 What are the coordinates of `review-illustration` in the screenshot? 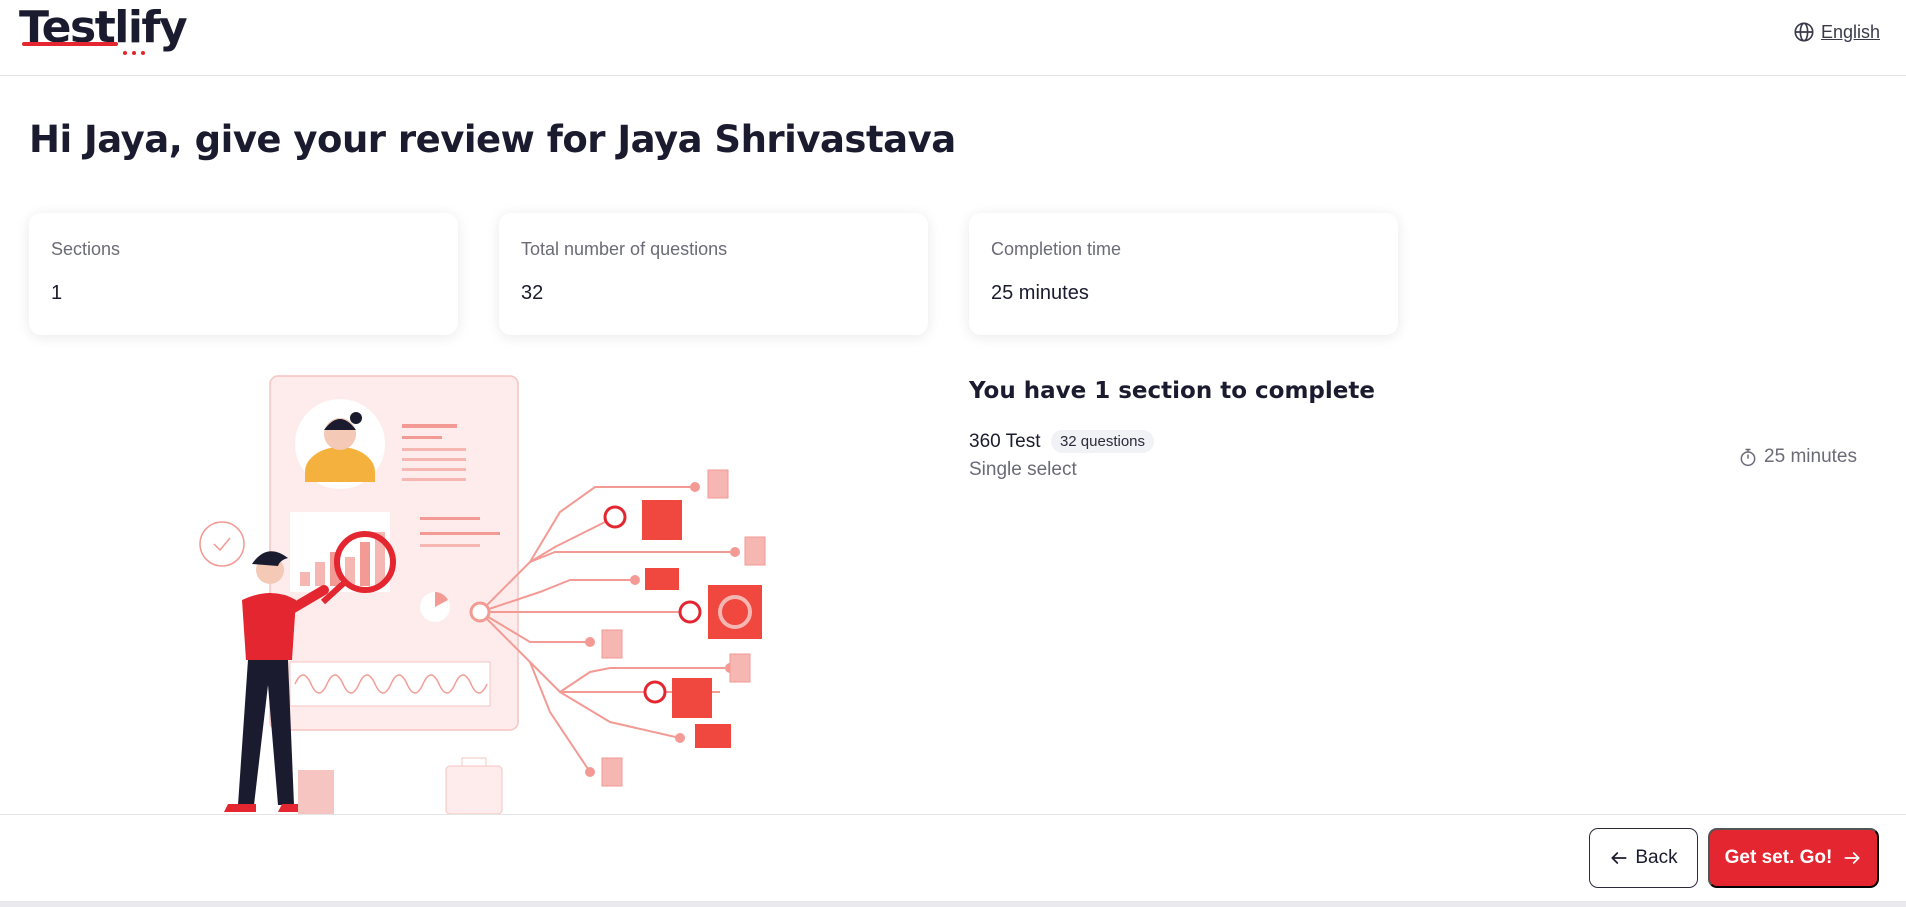 It's located at (482, 594).